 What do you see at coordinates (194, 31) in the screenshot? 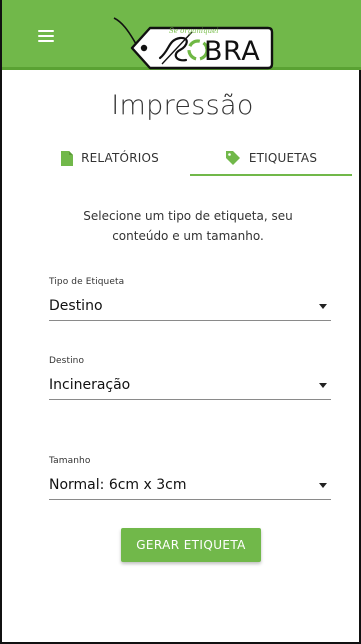
I see `logo-script-text: Se organiquei` at bounding box center [194, 31].